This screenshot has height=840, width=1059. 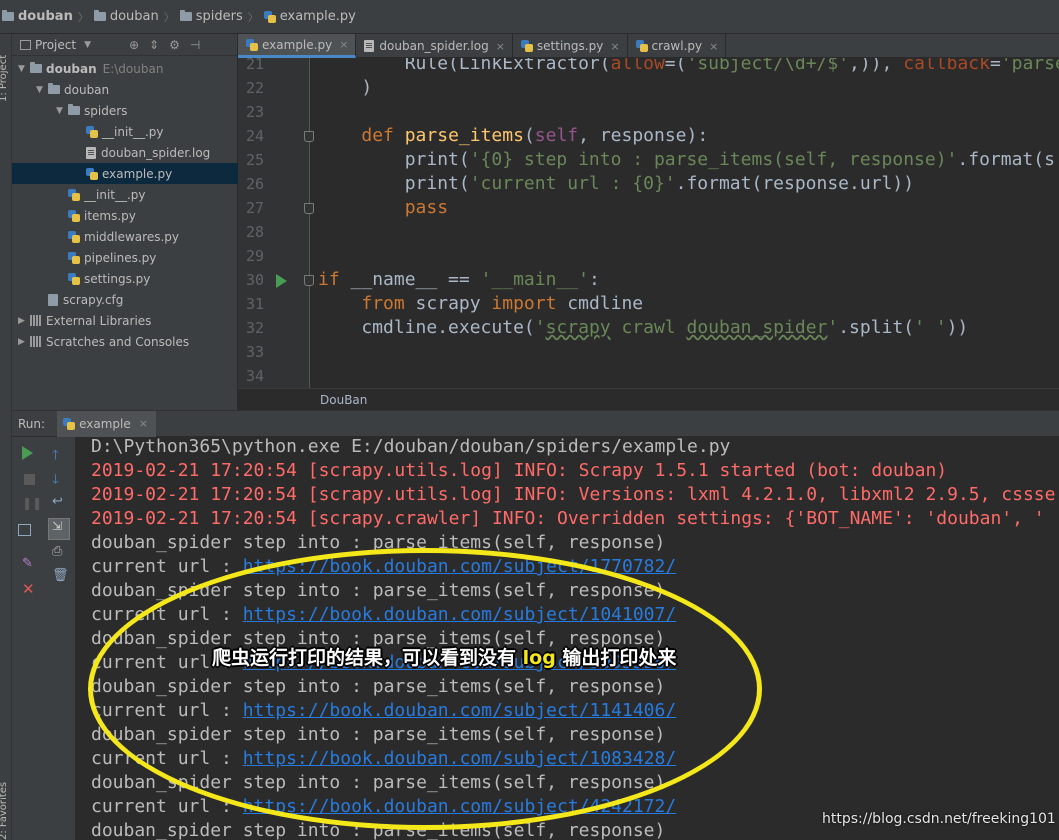 I want to click on soft-wrap-button: ↩, so click(x=60, y=502).